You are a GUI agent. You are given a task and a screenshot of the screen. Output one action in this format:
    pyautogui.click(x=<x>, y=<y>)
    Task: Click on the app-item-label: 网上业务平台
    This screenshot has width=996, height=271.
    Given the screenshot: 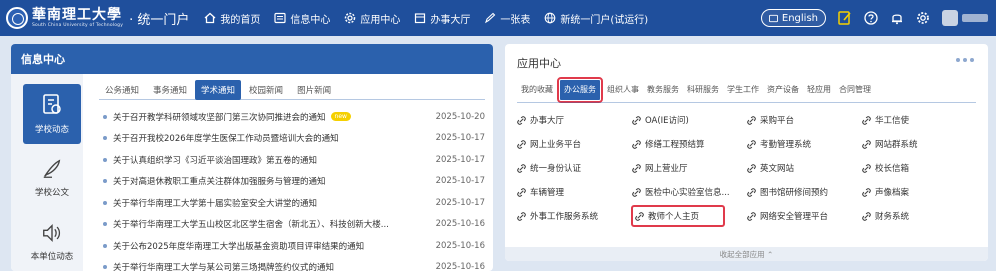 What is the action you would take?
    pyautogui.click(x=556, y=145)
    